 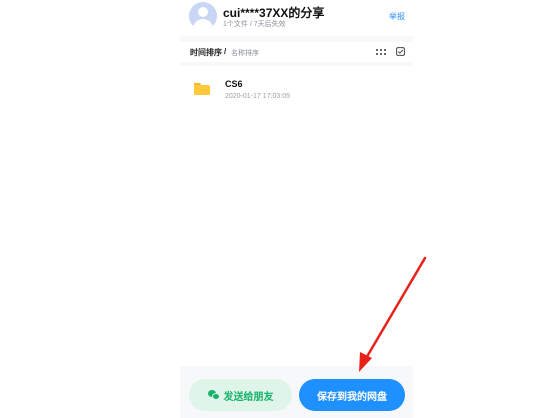 I want to click on avatar, so click(x=203, y=16).